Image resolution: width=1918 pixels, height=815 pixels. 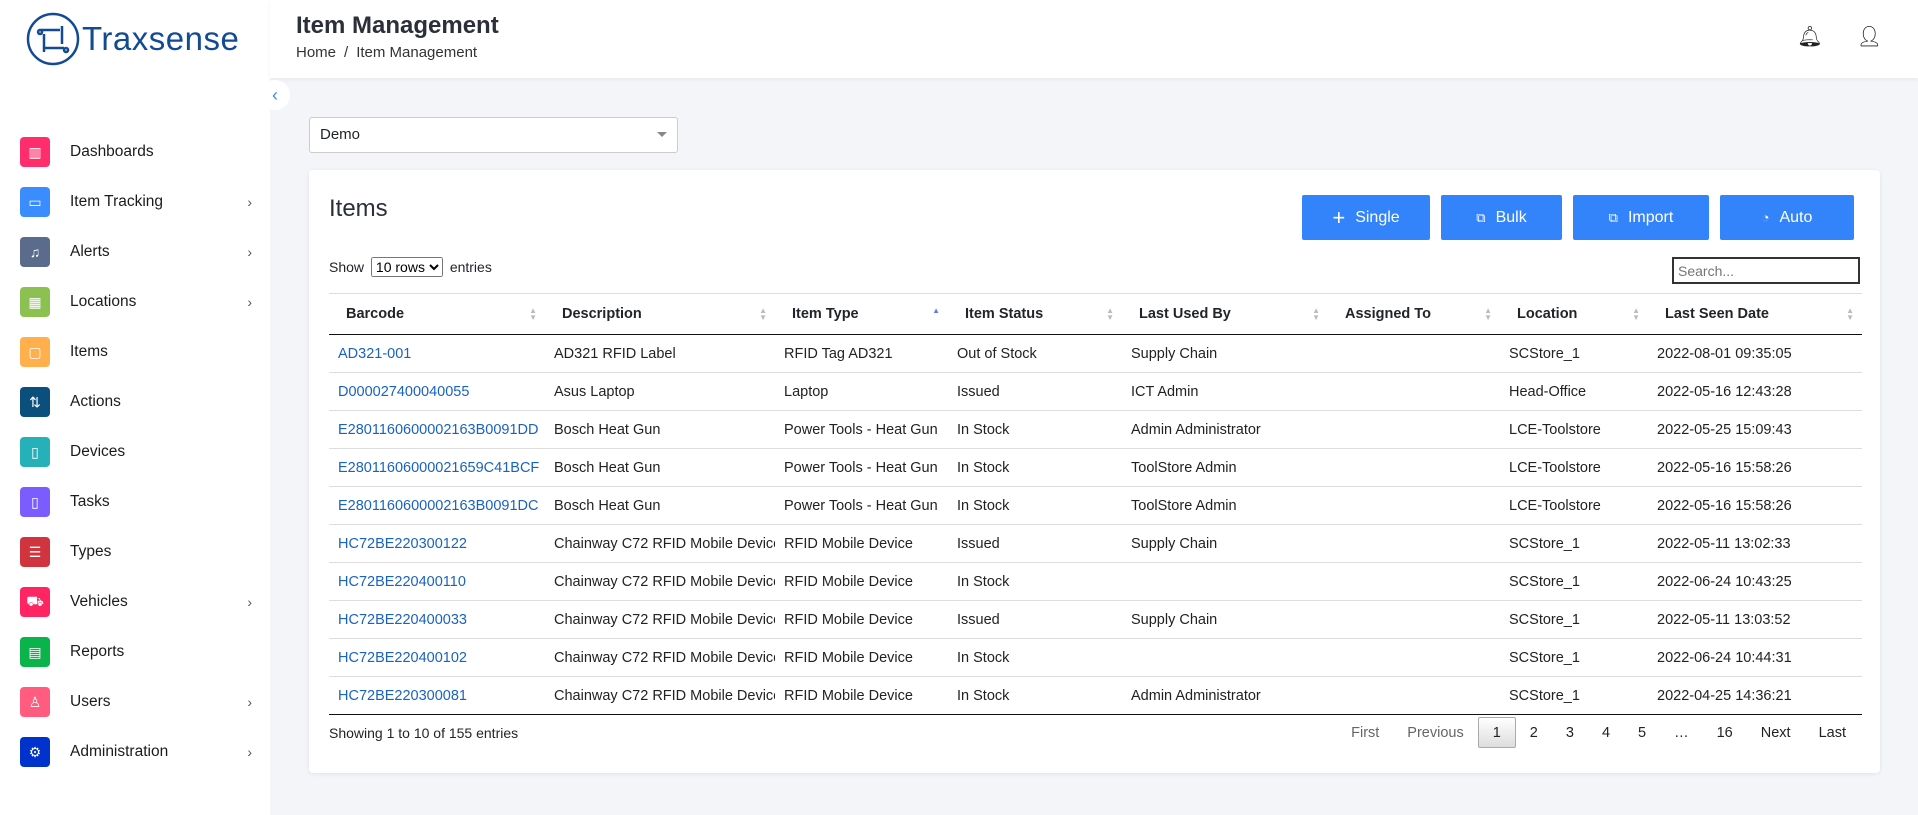 What do you see at coordinates (140, 352) in the screenshot?
I see `sidebar-item-items: ▢ Items` at bounding box center [140, 352].